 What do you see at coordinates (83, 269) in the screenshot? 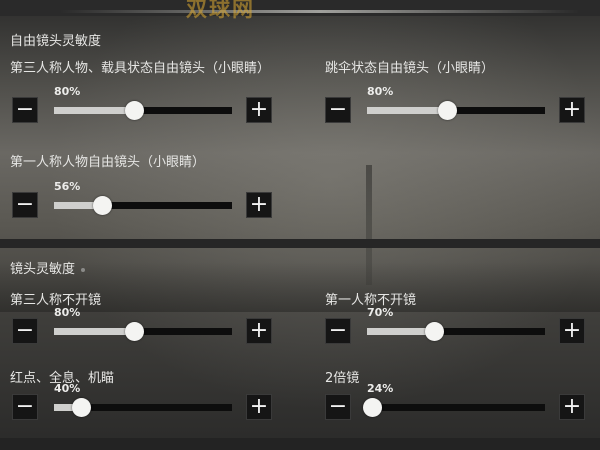
I see `section-title-camera-dot` at bounding box center [83, 269].